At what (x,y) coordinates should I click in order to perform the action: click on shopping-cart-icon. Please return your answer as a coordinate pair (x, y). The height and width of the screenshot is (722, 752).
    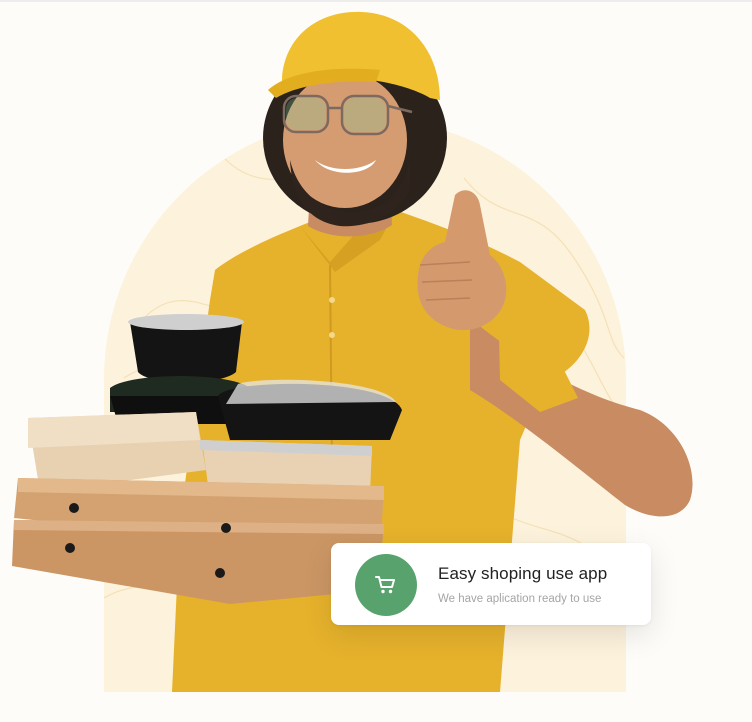
    Looking at the image, I should click on (386, 585).